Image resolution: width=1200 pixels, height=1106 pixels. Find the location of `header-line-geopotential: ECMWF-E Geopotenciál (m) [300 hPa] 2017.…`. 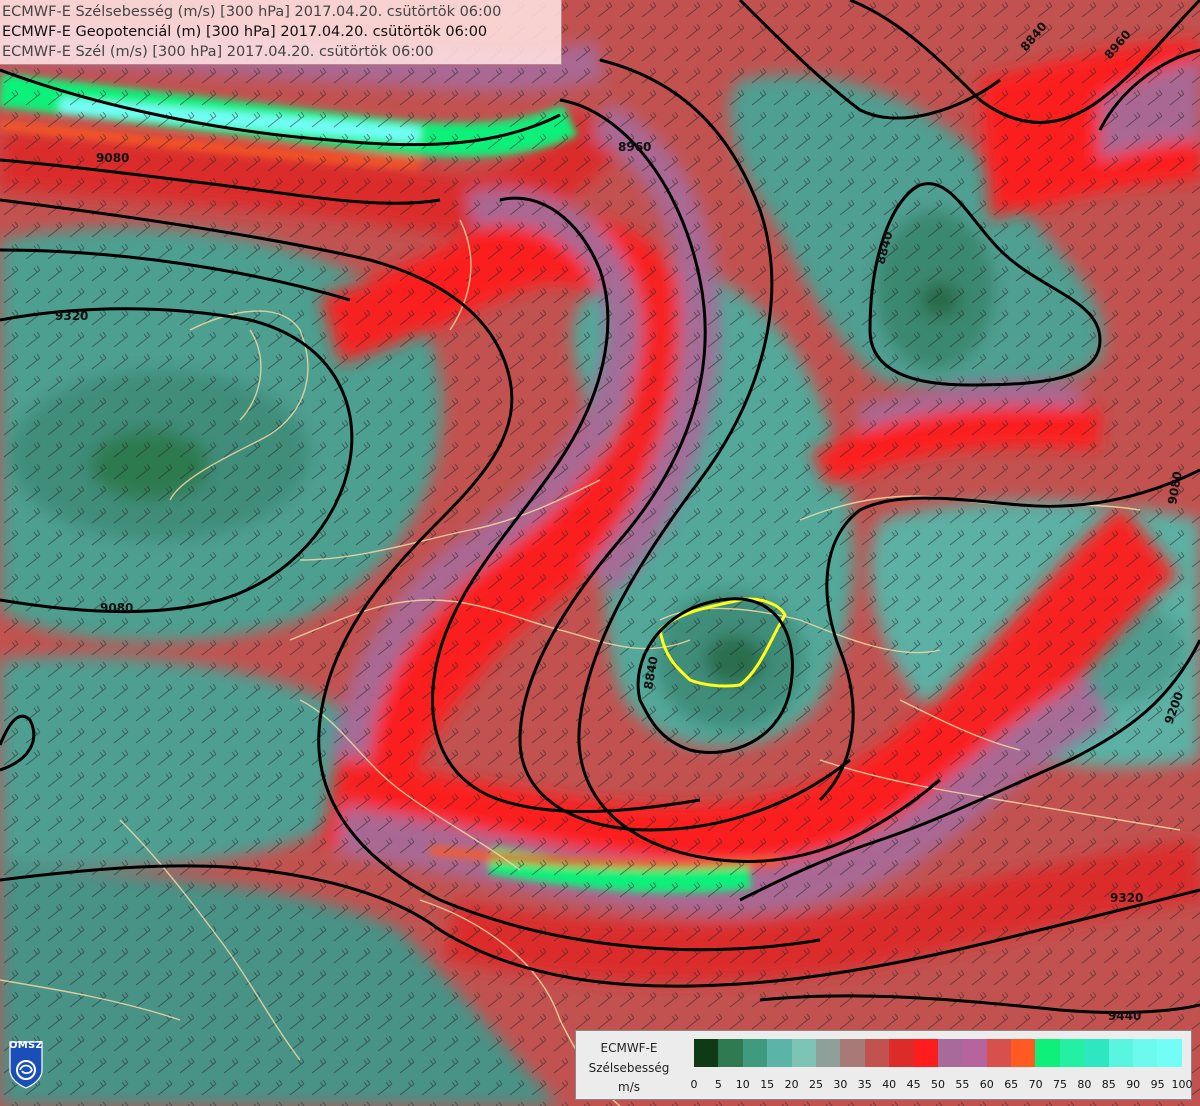

header-line-geopotential: ECMWF-E Geopotenciál (m) [300 hPa] 2017.… is located at coordinates (245, 32).